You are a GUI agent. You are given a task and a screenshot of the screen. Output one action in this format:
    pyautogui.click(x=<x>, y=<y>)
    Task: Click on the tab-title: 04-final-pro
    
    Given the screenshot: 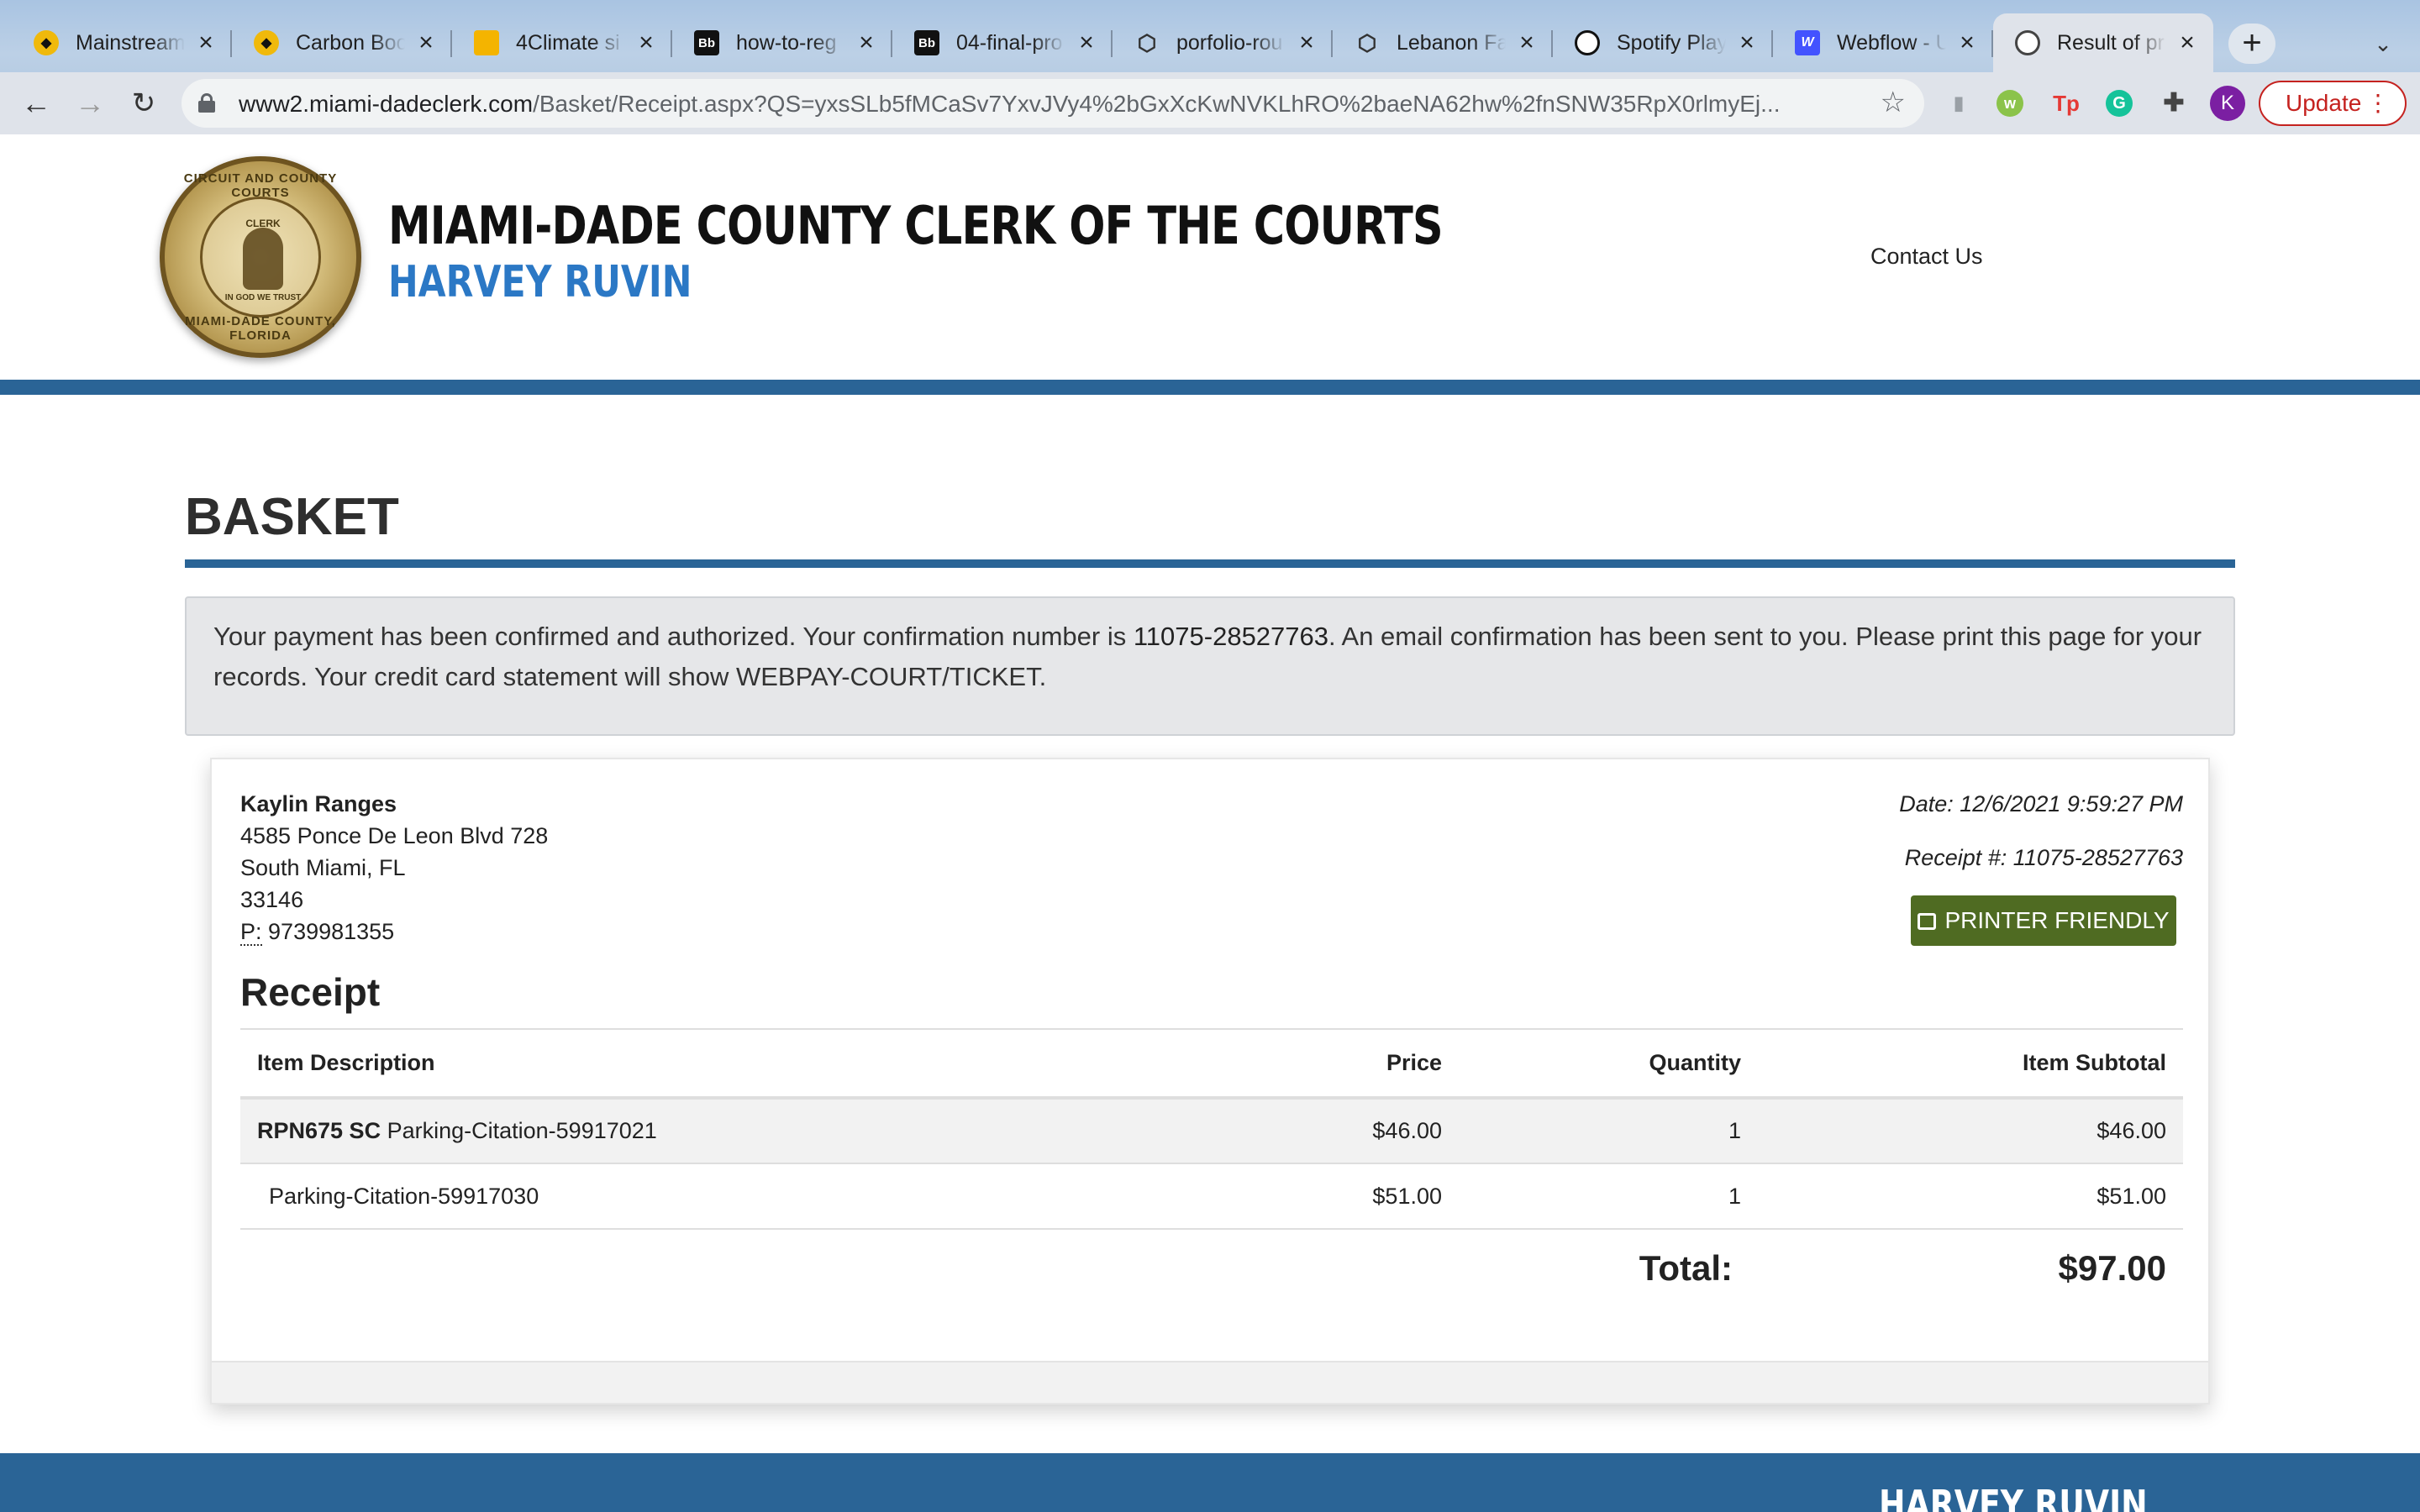 What is the action you would take?
    pyautogui.click(x=1010, y=42)
    